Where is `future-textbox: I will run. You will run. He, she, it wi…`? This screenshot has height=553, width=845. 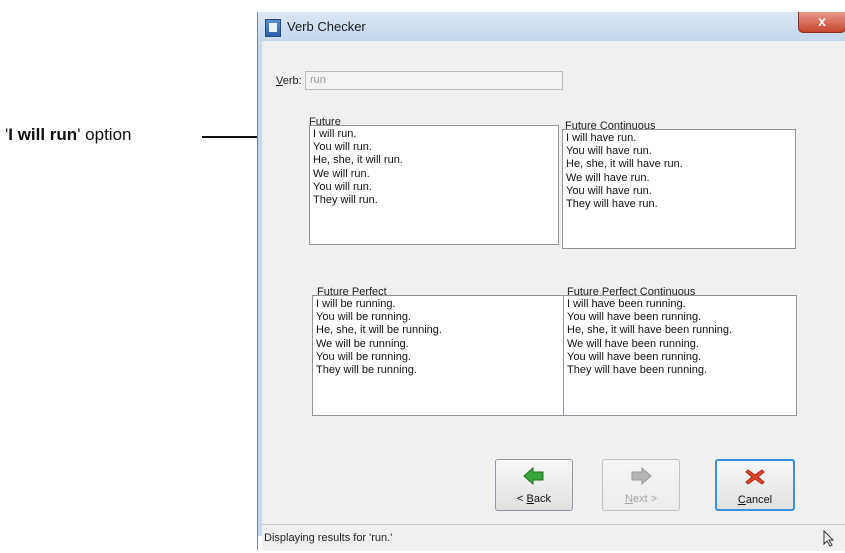 future-textbox: I will run. You will run. He, she, it wi… is located at coordinates (434, 185).